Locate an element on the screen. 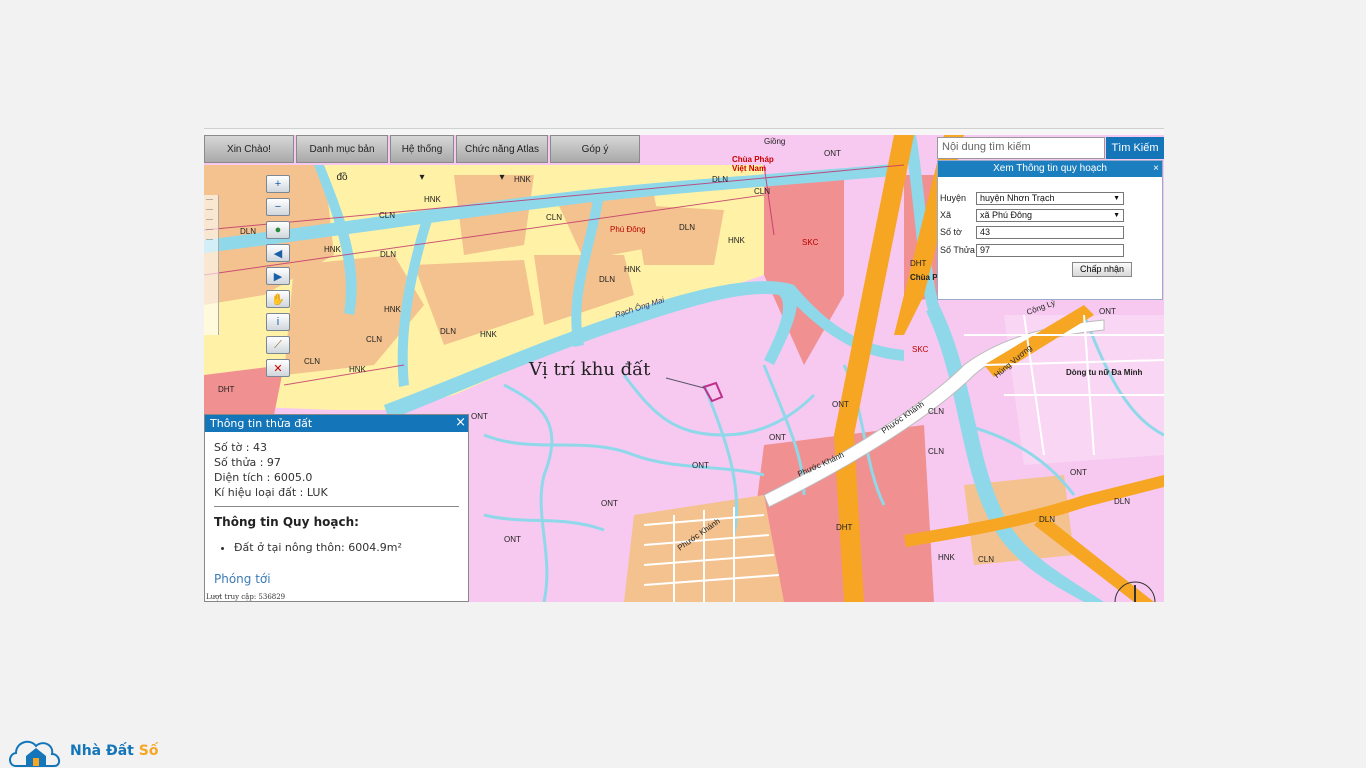 The width and height of the screenshot is (1366, 768). planning-heading: Thông tin Quy hoạch: is located at coordinates (286, 522).